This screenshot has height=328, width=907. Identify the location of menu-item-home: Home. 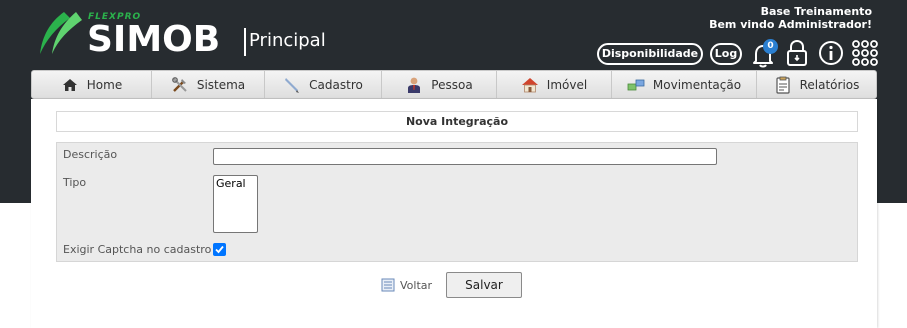
(92, 84).